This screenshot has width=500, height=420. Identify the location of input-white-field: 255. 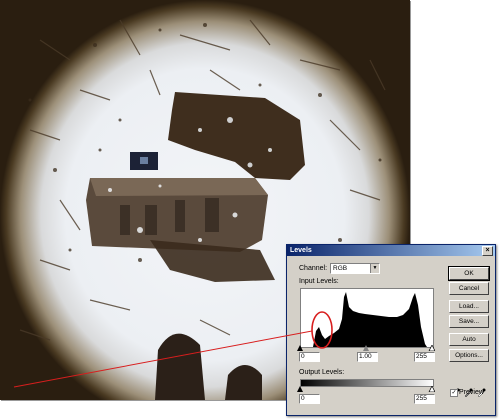
(424, 357).